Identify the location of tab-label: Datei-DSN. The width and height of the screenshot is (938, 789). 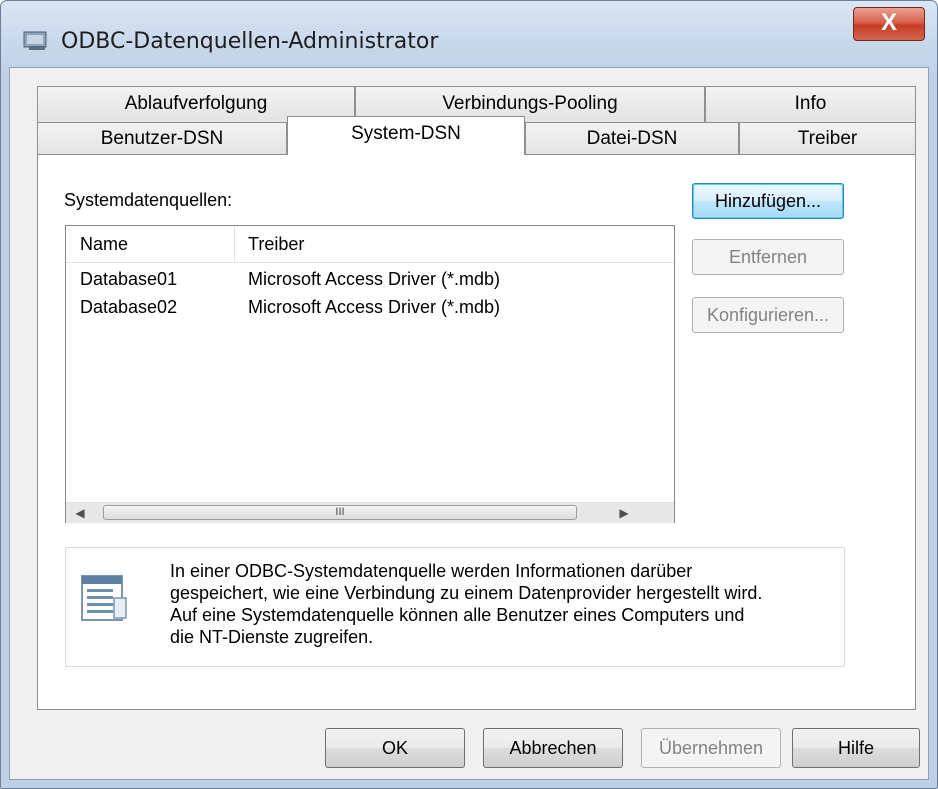
(632, 138).